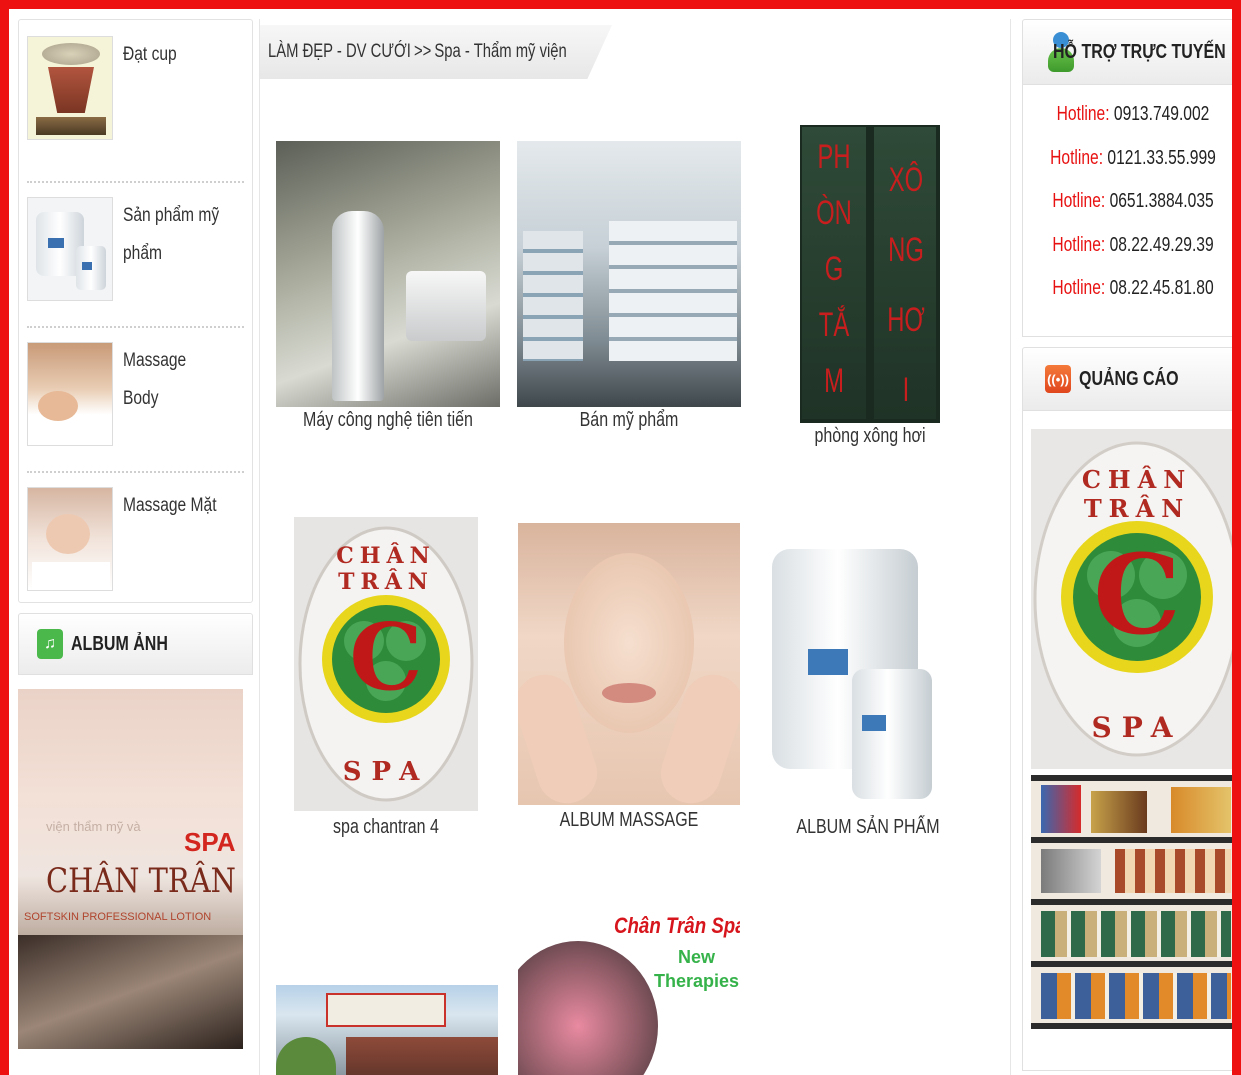  What do you see at coordinates (210, 842) in the screenshot?
I see `album-sign-spa: SPA` at bounding box center [210, 842].